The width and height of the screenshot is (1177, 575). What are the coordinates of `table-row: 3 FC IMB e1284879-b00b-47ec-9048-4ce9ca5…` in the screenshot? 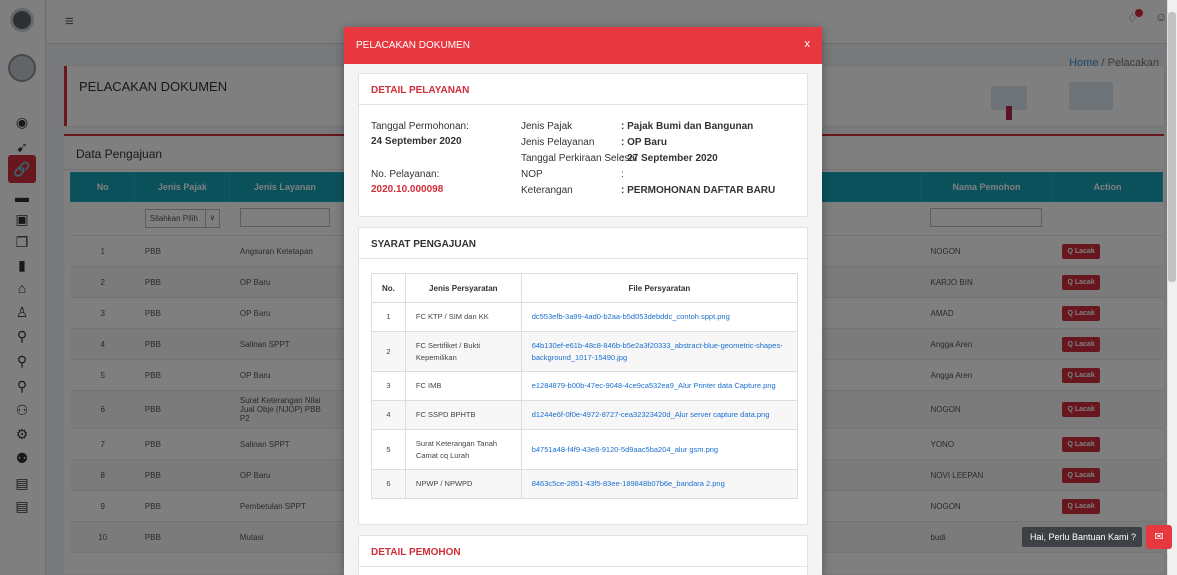 It's located at (585, 386).